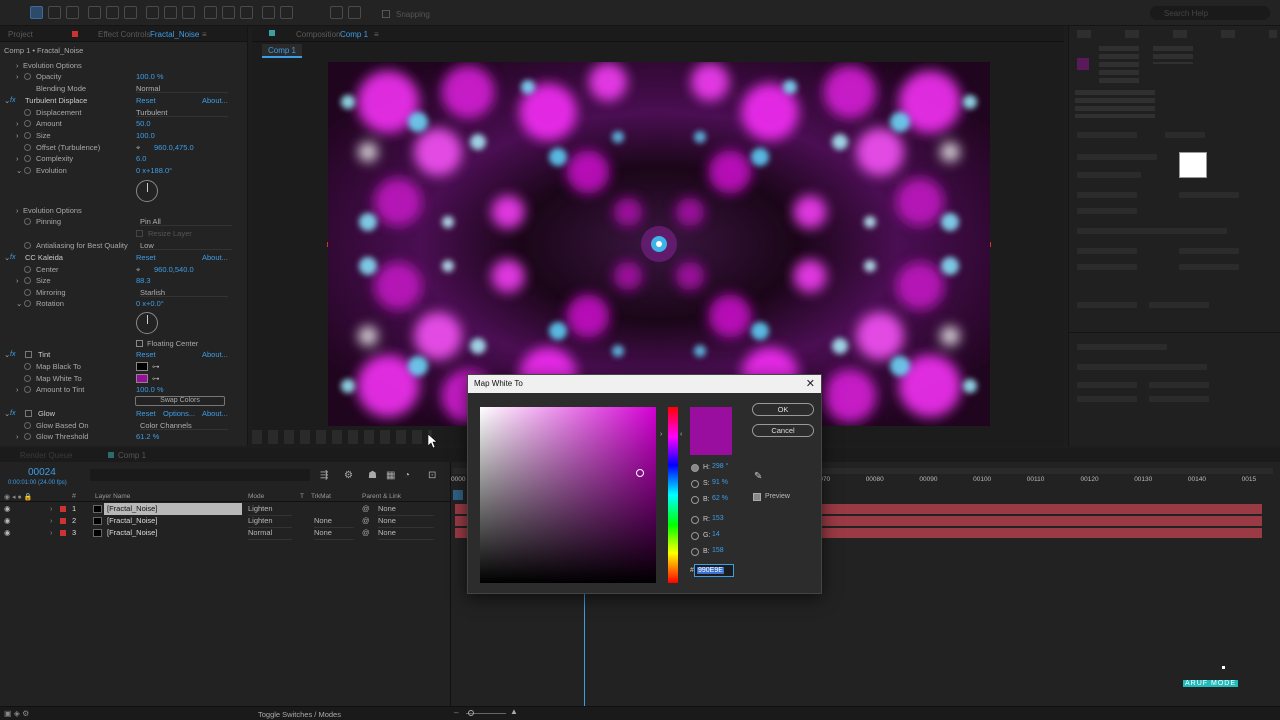 The width and height of the screenshot is (1280, 720). Describe the element at coordinates (514, 711) in the screenshot. I see `zoom-in-icon: ▲` at that location.